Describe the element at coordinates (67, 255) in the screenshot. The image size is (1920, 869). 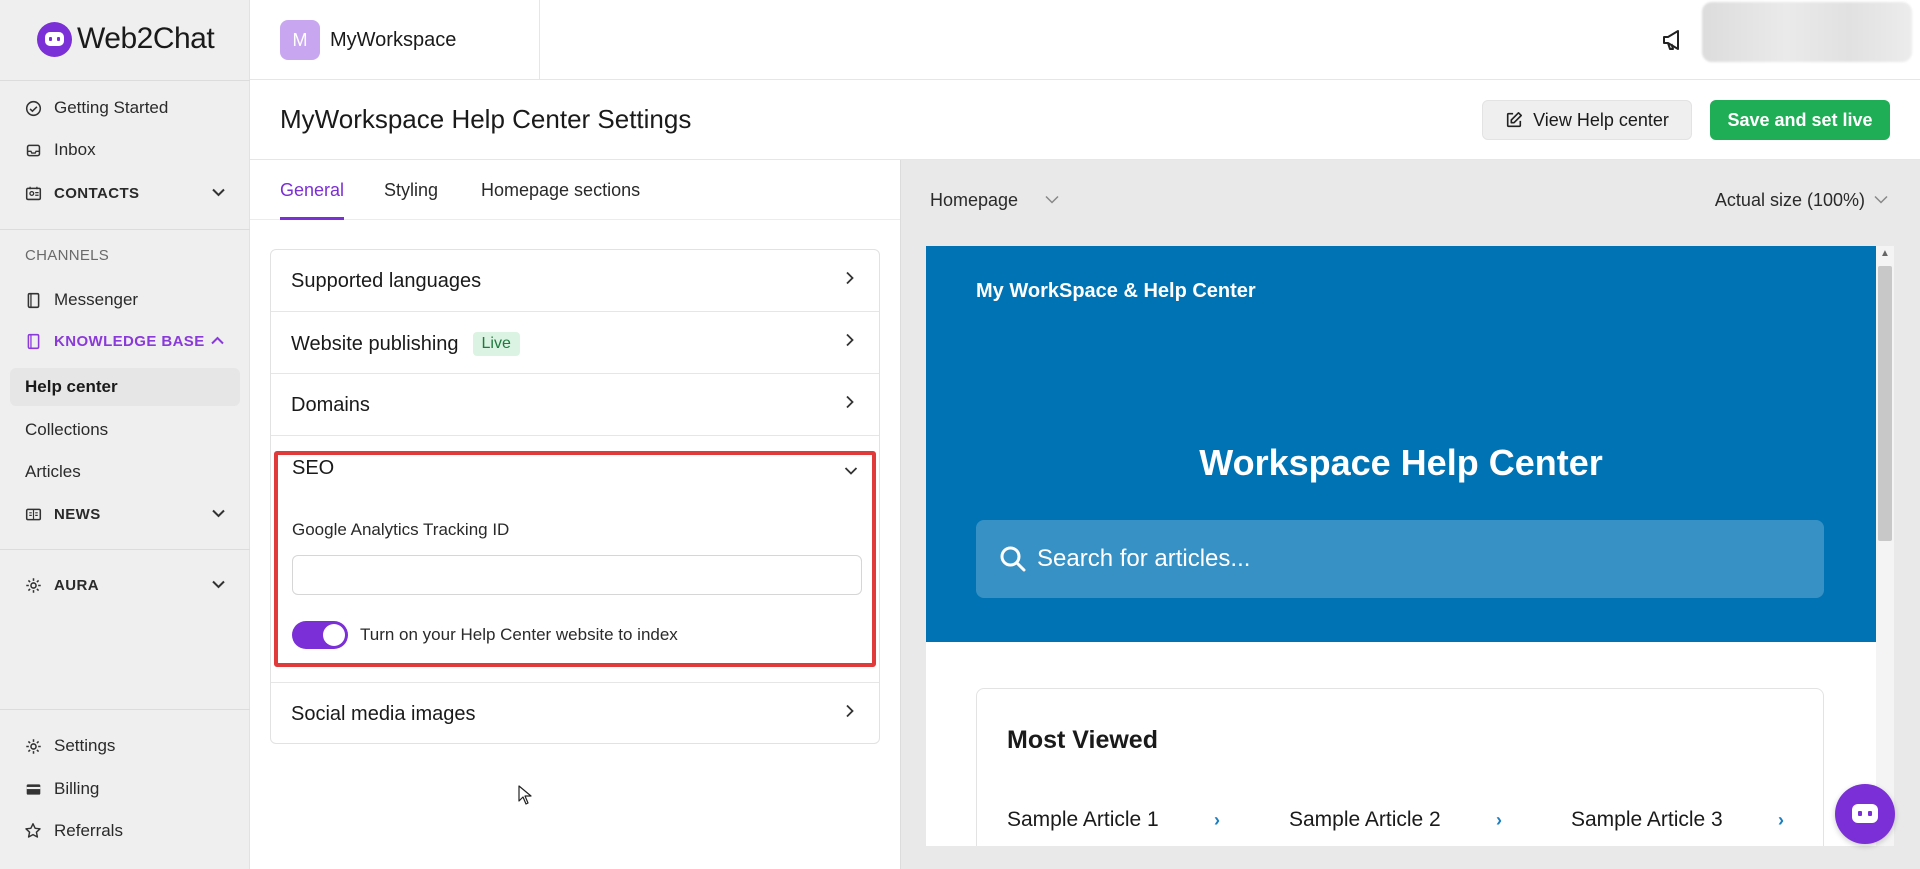
I see `section-label-channels: CHANNELS` at that location.